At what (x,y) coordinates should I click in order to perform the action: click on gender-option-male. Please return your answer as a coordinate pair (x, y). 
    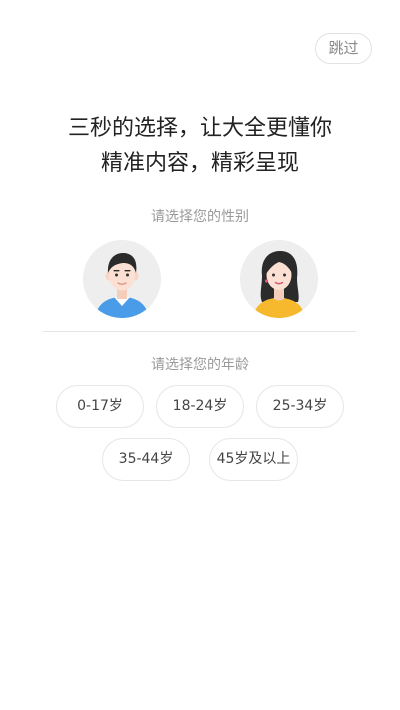
    Looking at the image, I should click on (122, 279).